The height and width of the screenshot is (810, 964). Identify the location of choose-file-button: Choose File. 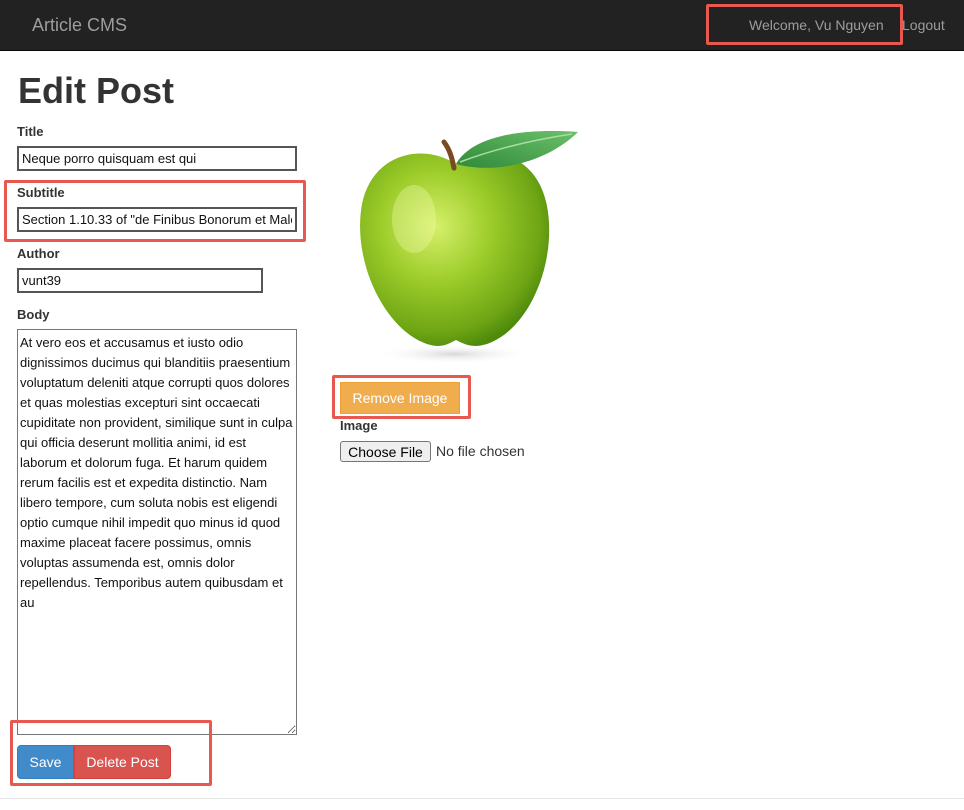
(385, 451).